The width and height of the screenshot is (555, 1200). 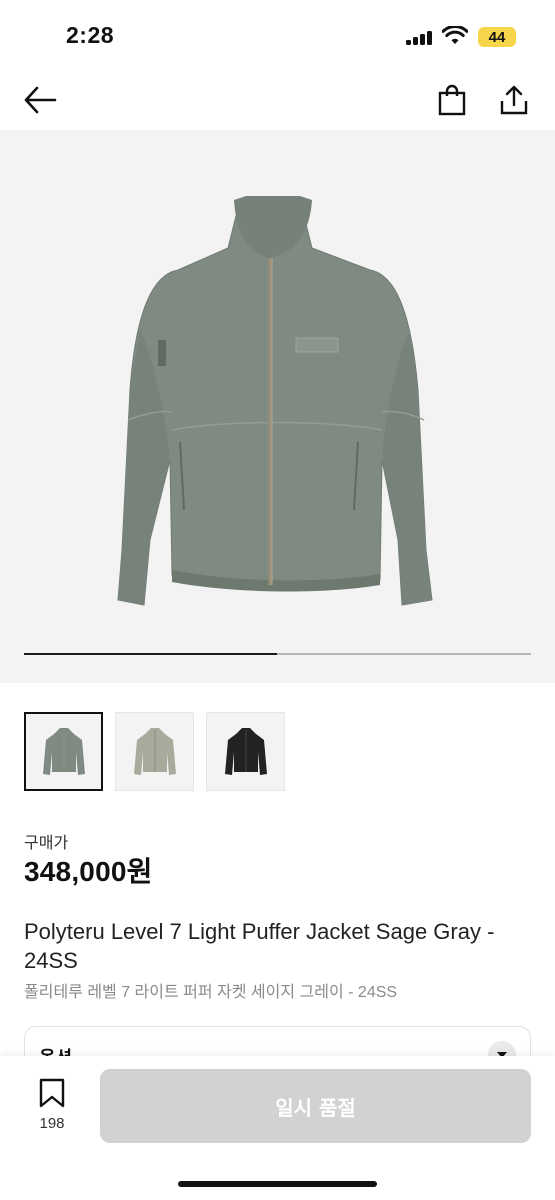 I want to click on product-price: 348,000원, so click(x=88, y=871).